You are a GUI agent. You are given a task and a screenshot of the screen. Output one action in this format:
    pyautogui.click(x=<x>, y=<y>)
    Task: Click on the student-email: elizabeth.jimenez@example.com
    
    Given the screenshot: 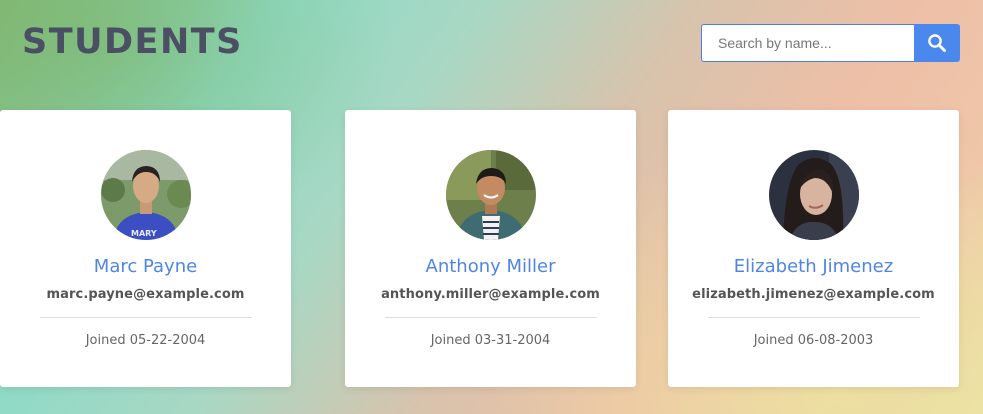 What is the action you would take?
    pyautogui.click(x=813, y=294)
    